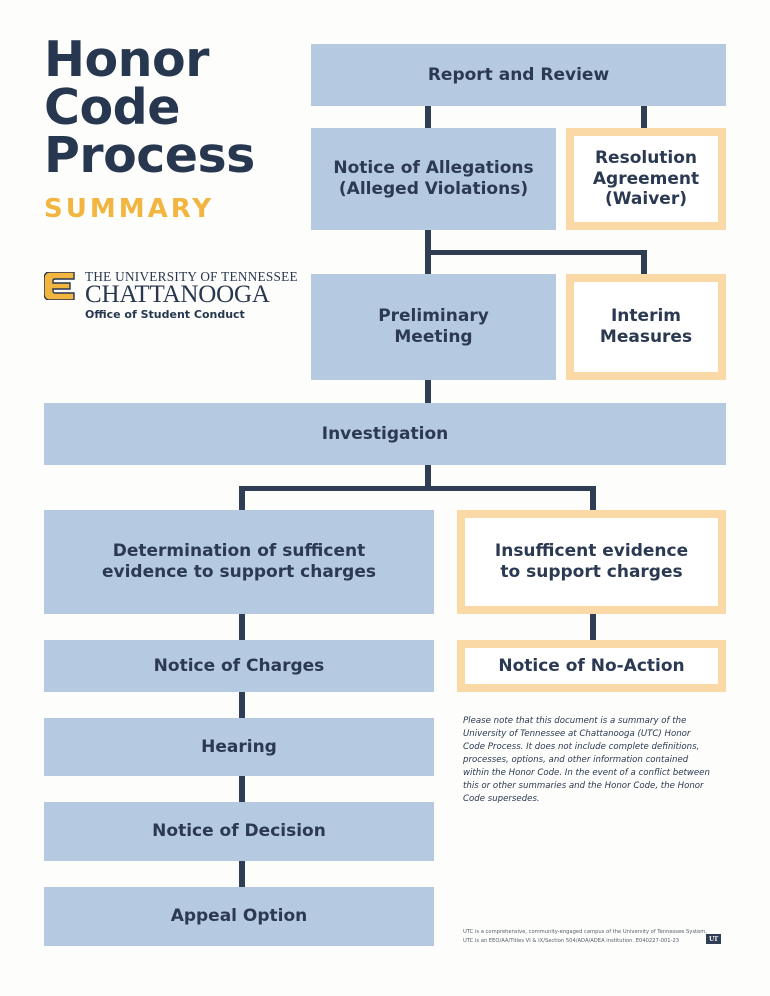  What do you see at coordinates (242, 705) in the screenshot?
I see `connector-charges-to-hearing` at bounding box center [242, 705].